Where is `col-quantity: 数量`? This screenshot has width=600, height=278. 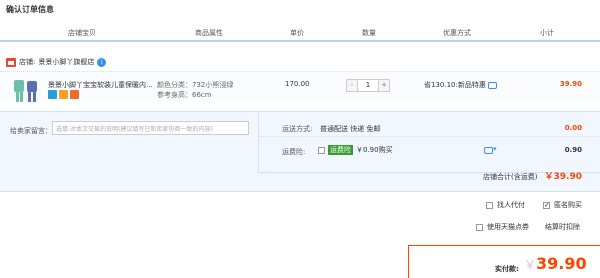
col-quantity: 数量 is located at coordinates (369, 33).